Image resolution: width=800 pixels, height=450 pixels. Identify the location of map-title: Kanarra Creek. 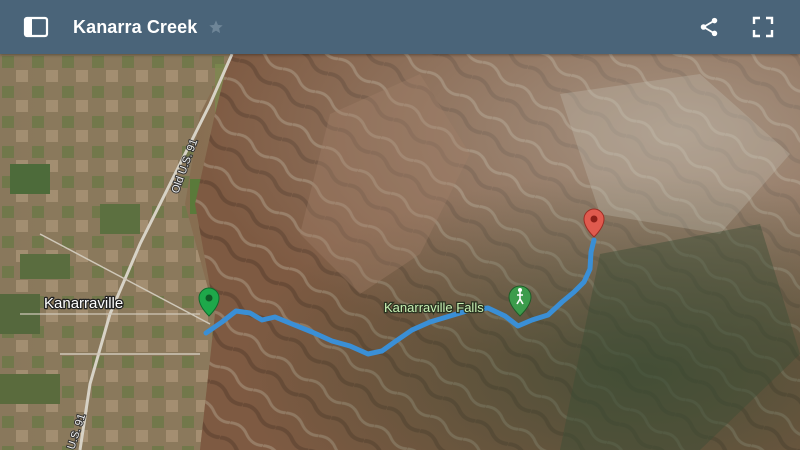
(135, 26).